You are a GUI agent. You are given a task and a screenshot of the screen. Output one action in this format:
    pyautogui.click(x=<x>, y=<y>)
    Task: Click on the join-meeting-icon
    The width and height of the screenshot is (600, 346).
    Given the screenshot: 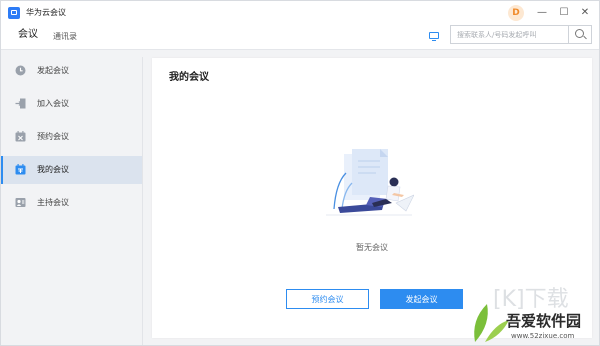 What is the action you would take?
    pyautogui.click(x=20, y=103)
    